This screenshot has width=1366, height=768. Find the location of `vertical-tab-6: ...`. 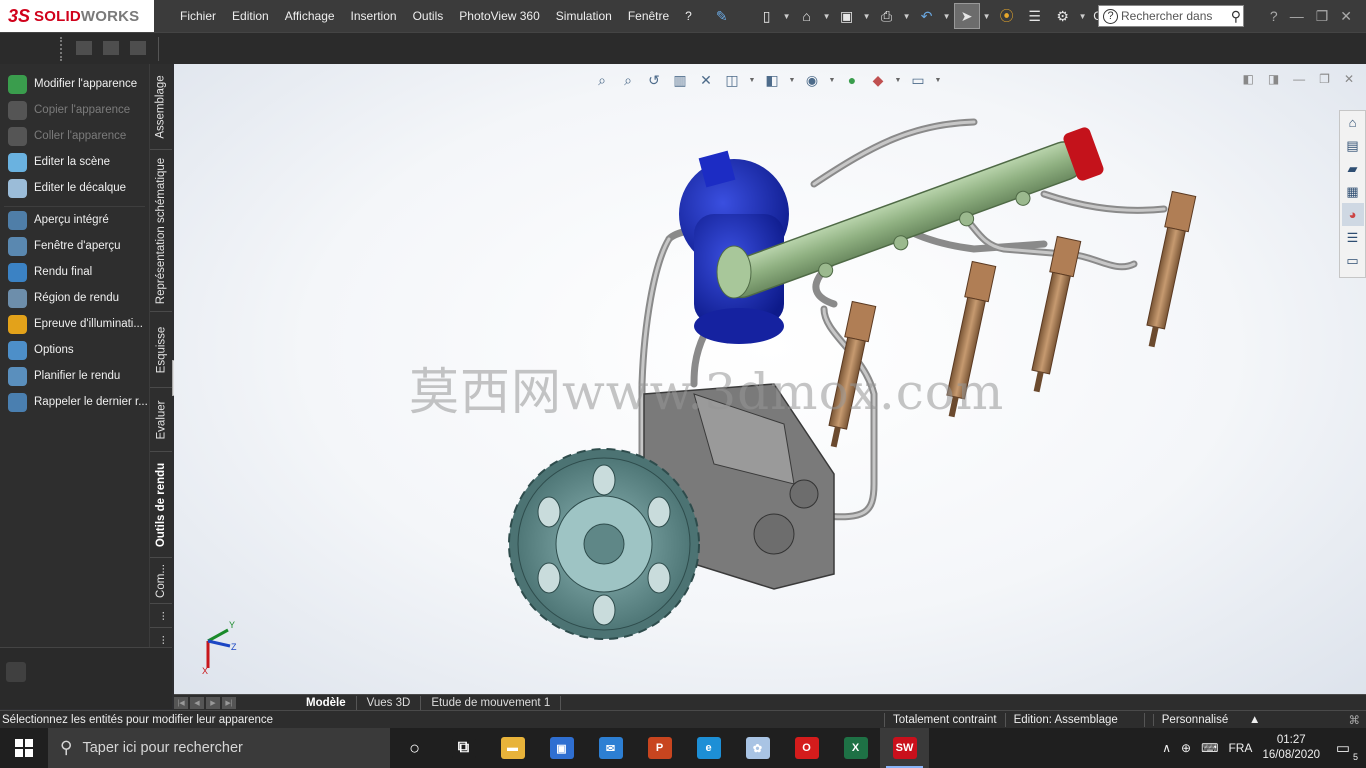

vertical-tab-6: ... is located at coordinates (161, 616).